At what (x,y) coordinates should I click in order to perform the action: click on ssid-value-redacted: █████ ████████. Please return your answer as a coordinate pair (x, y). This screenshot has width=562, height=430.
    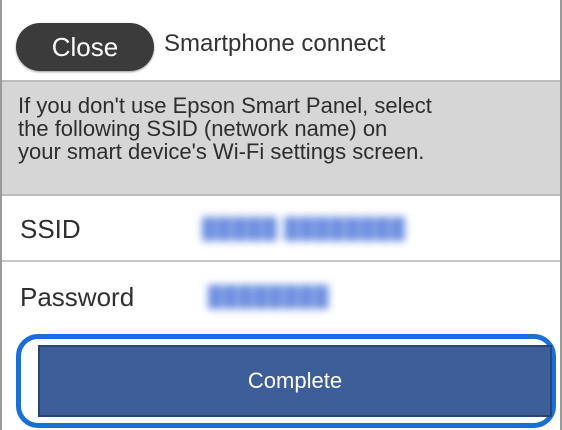
    Looking at the image, I should click on (304, 229).